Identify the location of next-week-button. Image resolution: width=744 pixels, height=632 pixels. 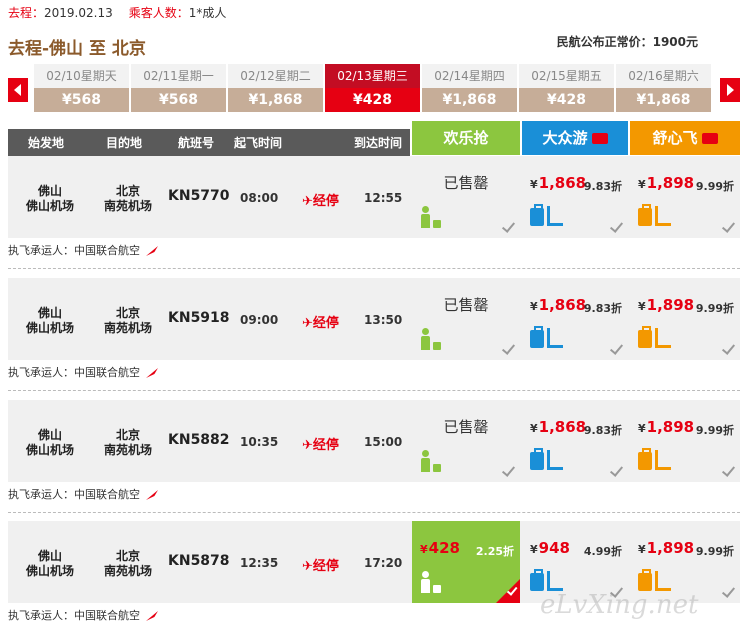
(730, 90).